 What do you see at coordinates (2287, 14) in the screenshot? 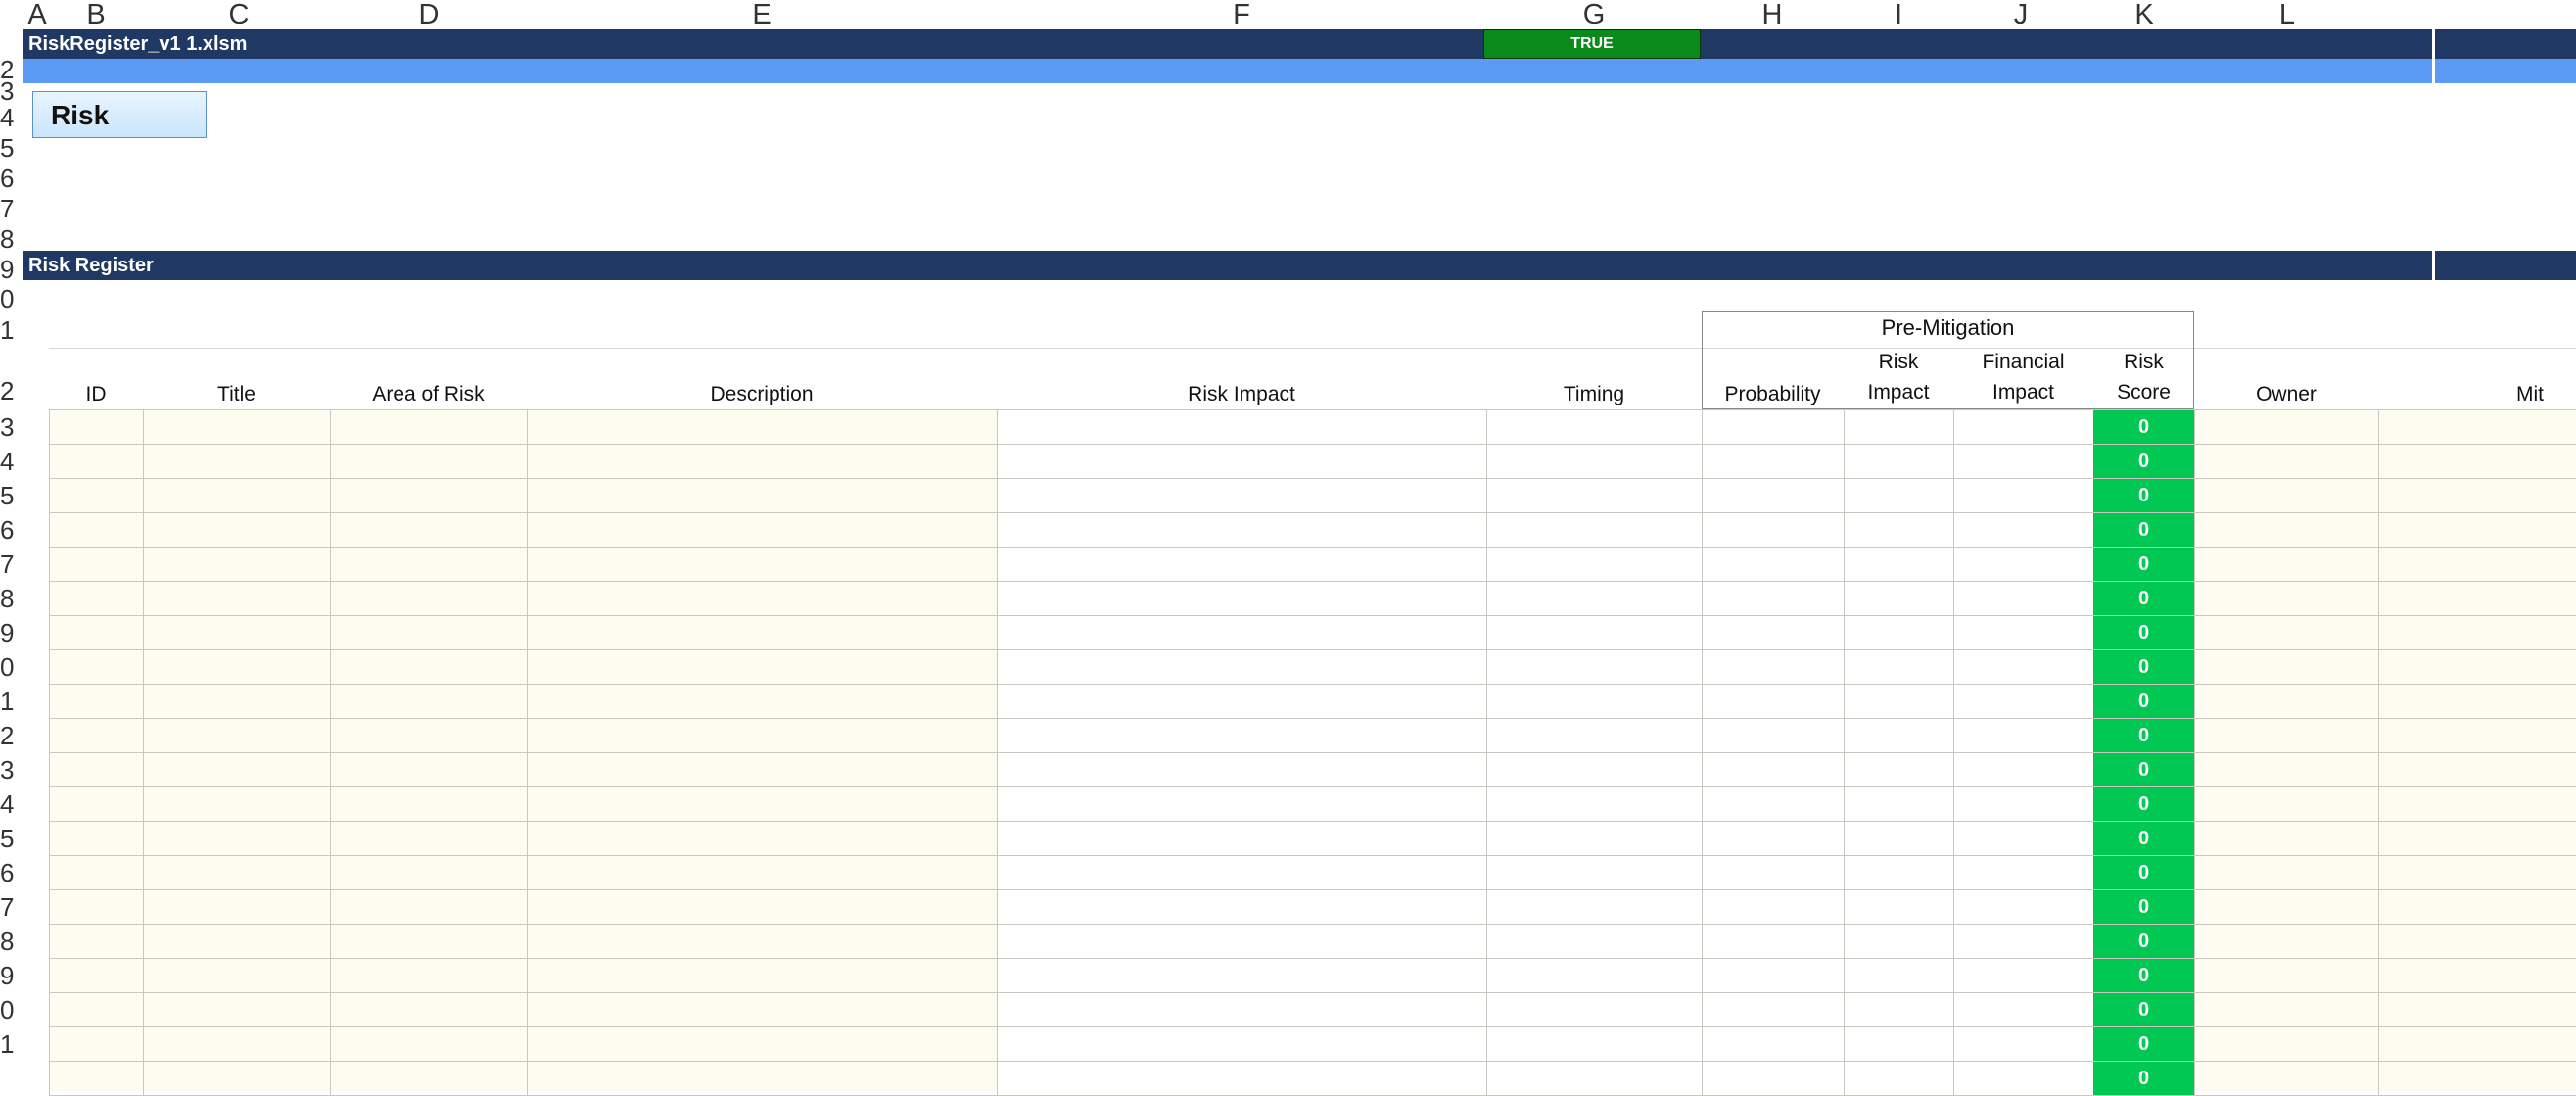
I see `column-header-l: L` at bounding box center [2287, 14].